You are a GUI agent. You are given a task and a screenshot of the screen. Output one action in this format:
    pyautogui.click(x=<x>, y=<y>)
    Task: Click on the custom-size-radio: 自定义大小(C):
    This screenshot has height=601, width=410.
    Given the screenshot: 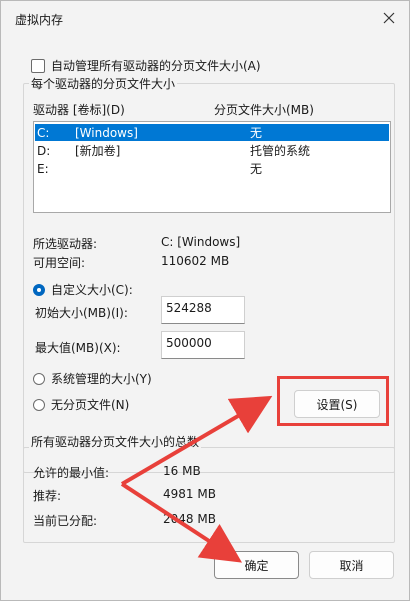 What is the action you would take?
    pyautogui.click(x=83, y=289)
    